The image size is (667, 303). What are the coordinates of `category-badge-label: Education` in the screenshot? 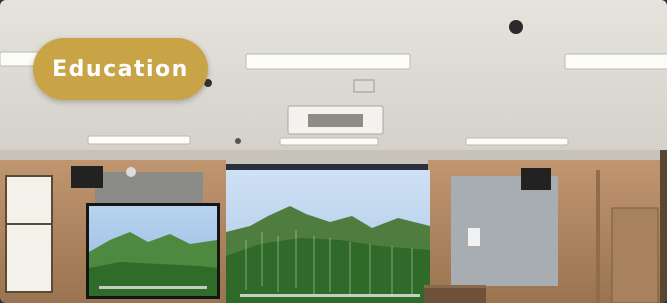 It's located at (120, 69).